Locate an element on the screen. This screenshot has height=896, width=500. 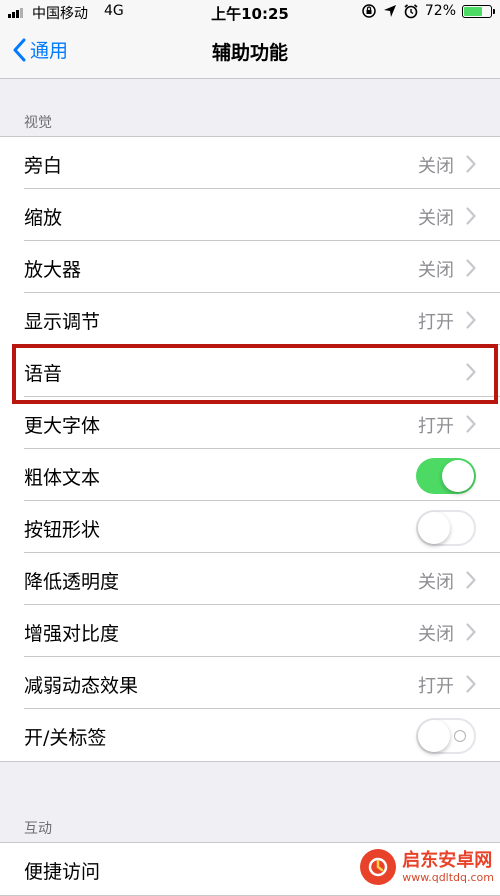
row-label: 放大器 is located at coordinates (53, 270).